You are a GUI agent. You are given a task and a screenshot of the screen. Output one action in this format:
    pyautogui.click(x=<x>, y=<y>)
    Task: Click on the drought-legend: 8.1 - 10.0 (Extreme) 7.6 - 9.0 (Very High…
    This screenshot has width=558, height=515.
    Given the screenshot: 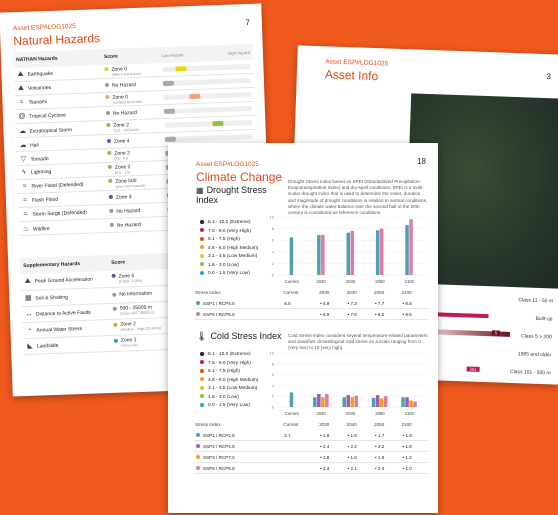 What is the action you would take?
    pyautogui.click(x=229, y=249)
    